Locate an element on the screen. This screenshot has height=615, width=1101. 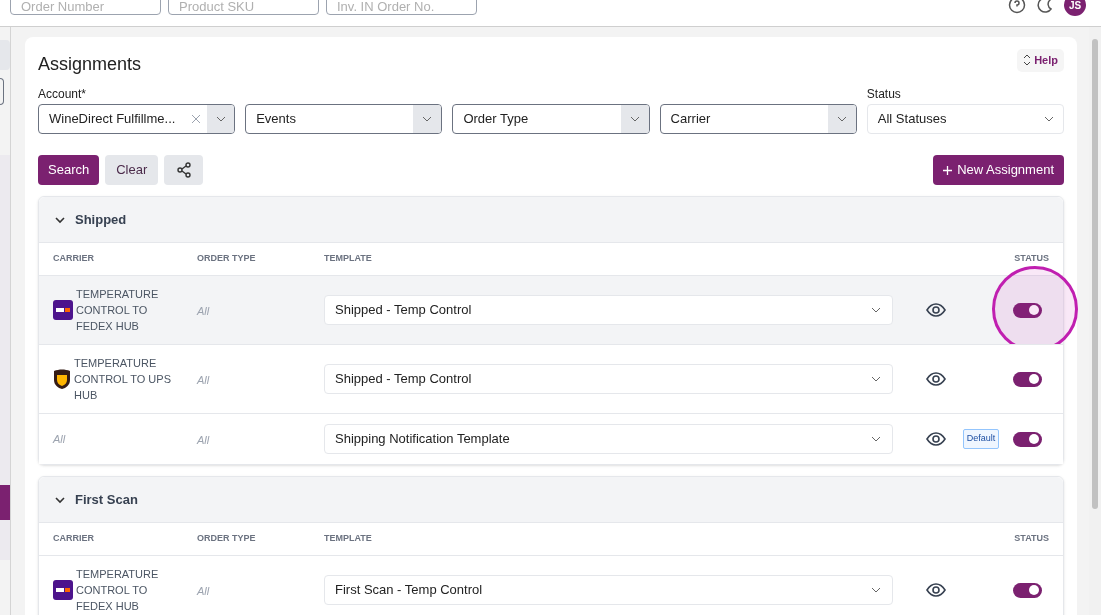
select-value: All Statuses is located at coordinates (912, 119).